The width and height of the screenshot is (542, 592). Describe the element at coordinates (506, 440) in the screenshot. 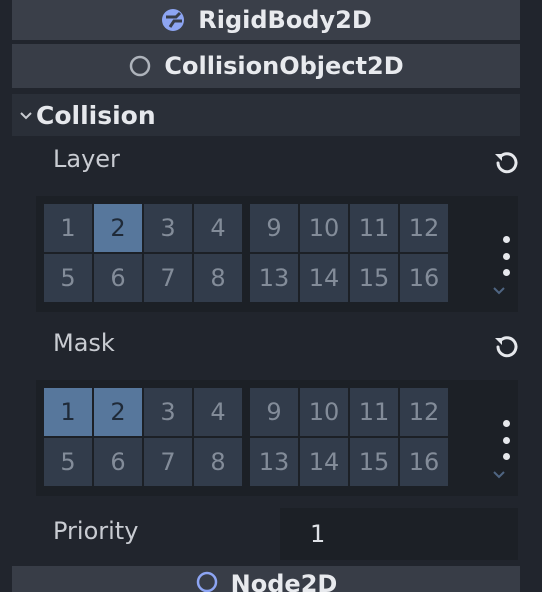

I see `mask-menu-icon` at that location.